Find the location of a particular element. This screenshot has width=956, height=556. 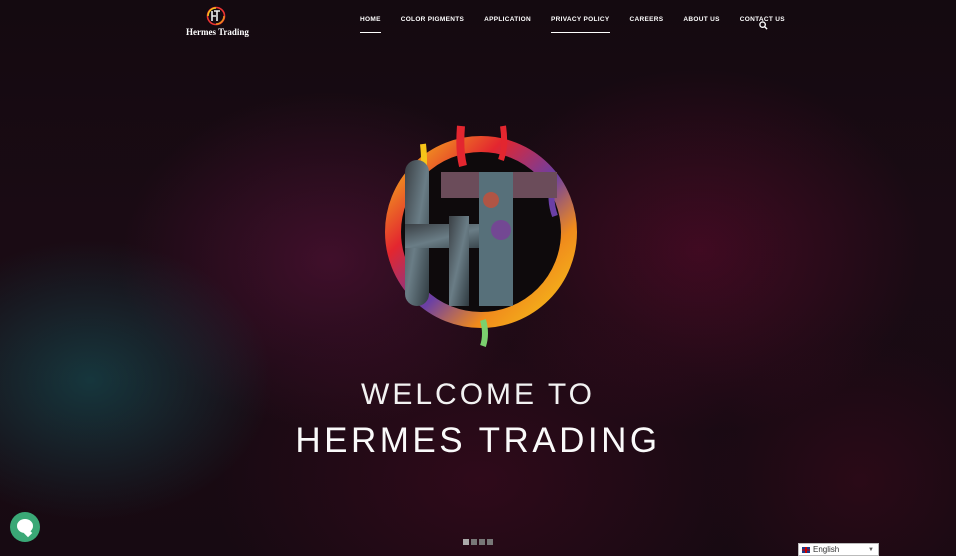

hero-logo is located at coordinates (482, 236).